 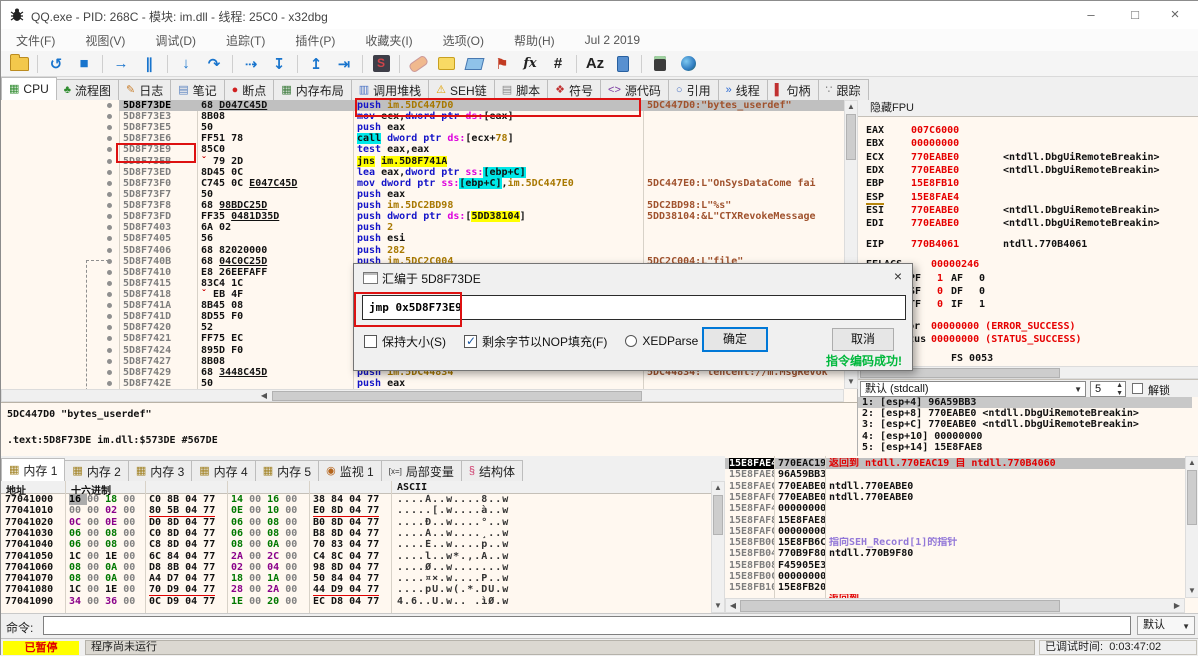 I want to click on tab-调用堆栈: ▥ 调用堆栈, so click(x=390, y=89).